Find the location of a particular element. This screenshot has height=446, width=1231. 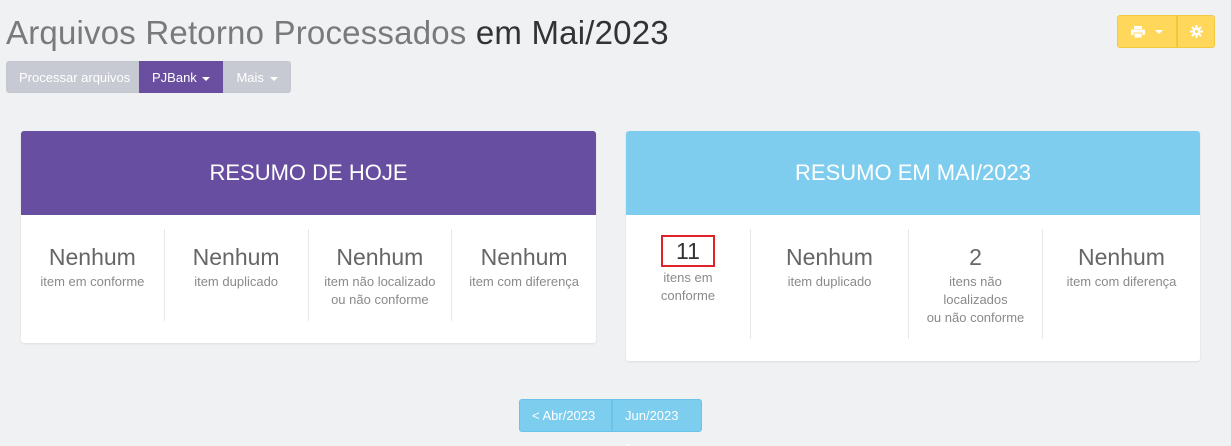

month-stat-nao-localizado: 2 itens não localizados ou não conforme is located at coordinates (976, 284).